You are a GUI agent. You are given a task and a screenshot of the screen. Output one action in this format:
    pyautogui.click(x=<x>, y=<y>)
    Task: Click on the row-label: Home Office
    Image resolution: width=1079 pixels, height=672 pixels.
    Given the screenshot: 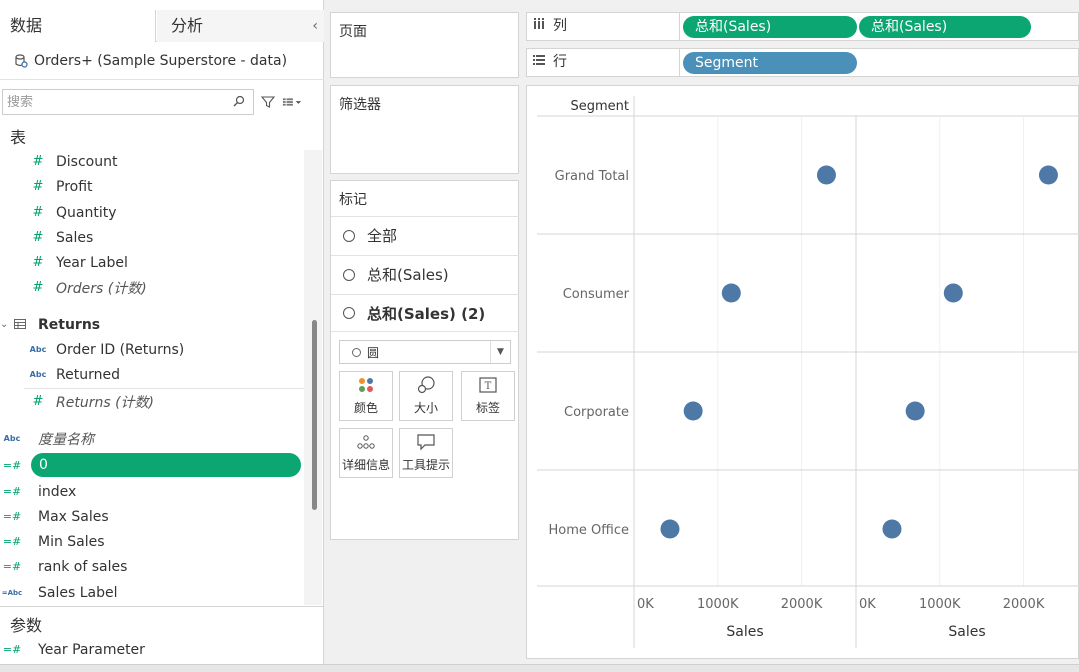 What is the action you would take?
    pyautogui.click(x=589, y=530)
    